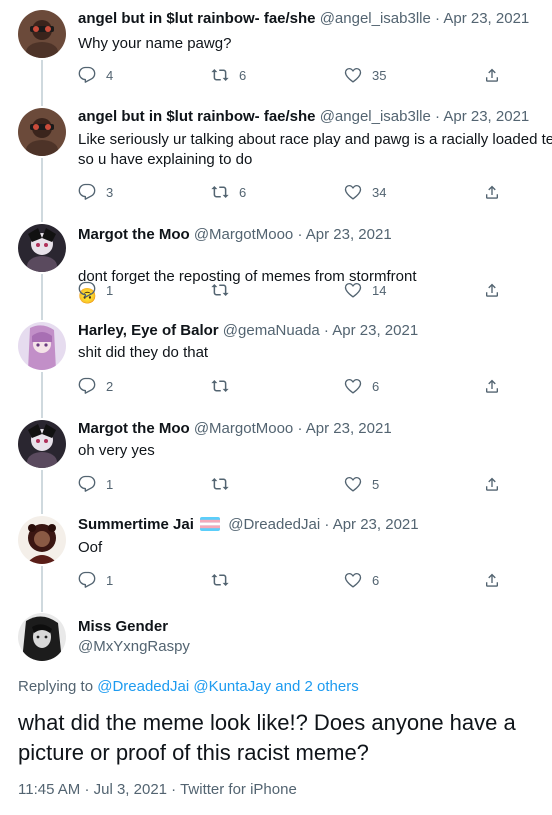 Image resolution: width=552 pixels, height=815 pixels. What do you see at coordinates (95, 386) in the screenshot?
I see `reply-button: 2` at bounding box center [95, 386].